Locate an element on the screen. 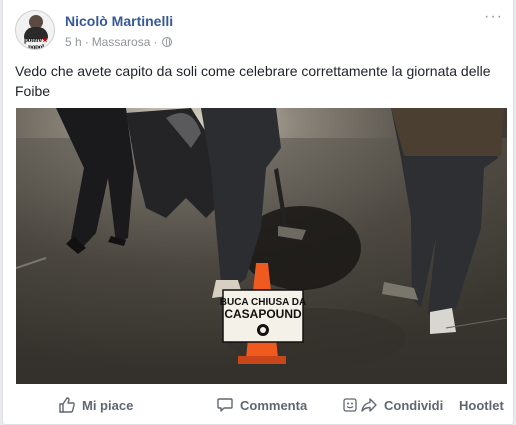  post-time: 5 h is located at coordinates (73, 42).